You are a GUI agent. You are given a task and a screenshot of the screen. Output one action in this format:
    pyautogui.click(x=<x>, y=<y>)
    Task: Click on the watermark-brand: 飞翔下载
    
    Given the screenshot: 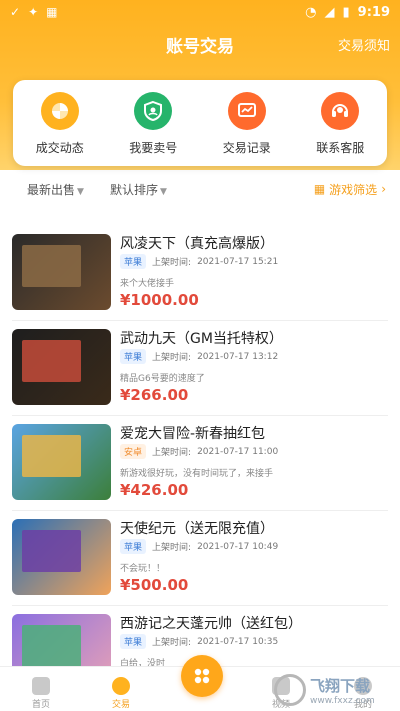 What is the action you would take?
    pyautogui.click(x=340, y=685)
    